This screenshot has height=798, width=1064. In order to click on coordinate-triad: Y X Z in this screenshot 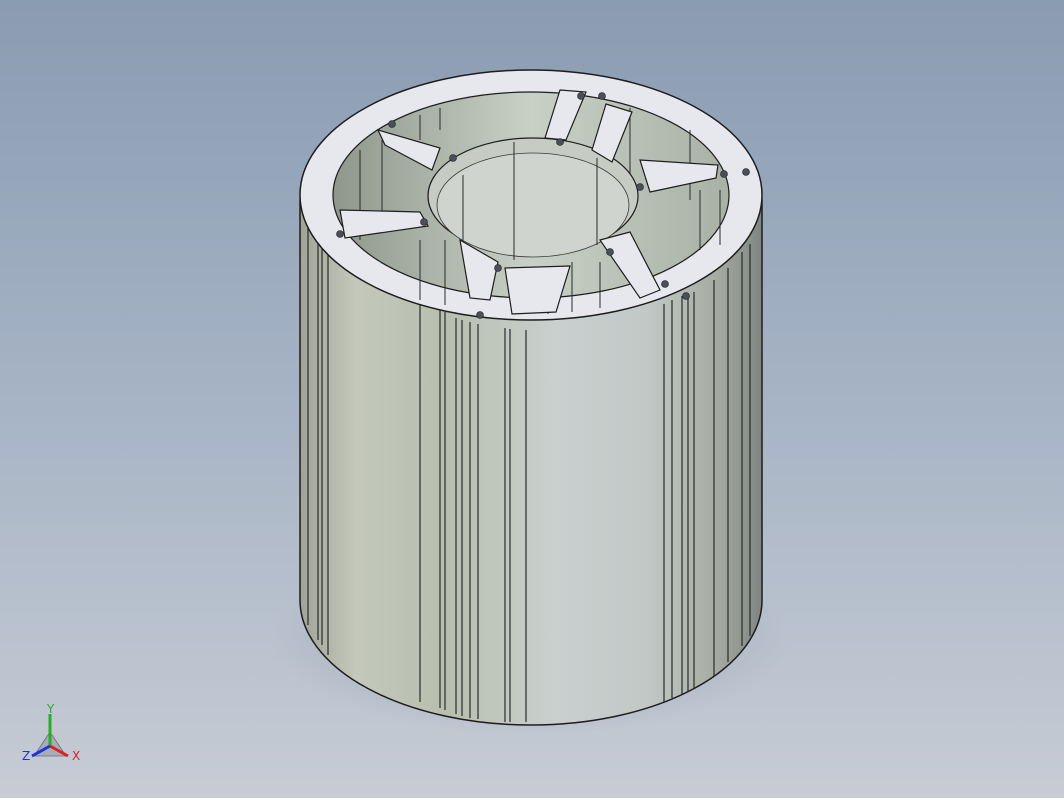, I will do `click(51, 732)`.